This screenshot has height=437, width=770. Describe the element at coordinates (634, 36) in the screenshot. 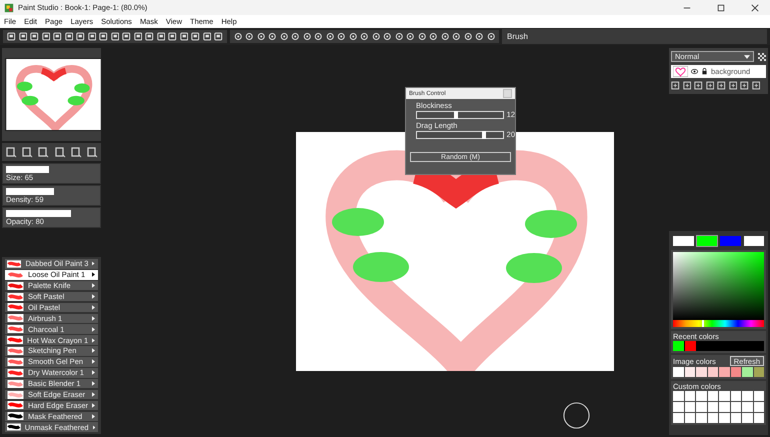

I see `current-tool-label: Brush` at that location.